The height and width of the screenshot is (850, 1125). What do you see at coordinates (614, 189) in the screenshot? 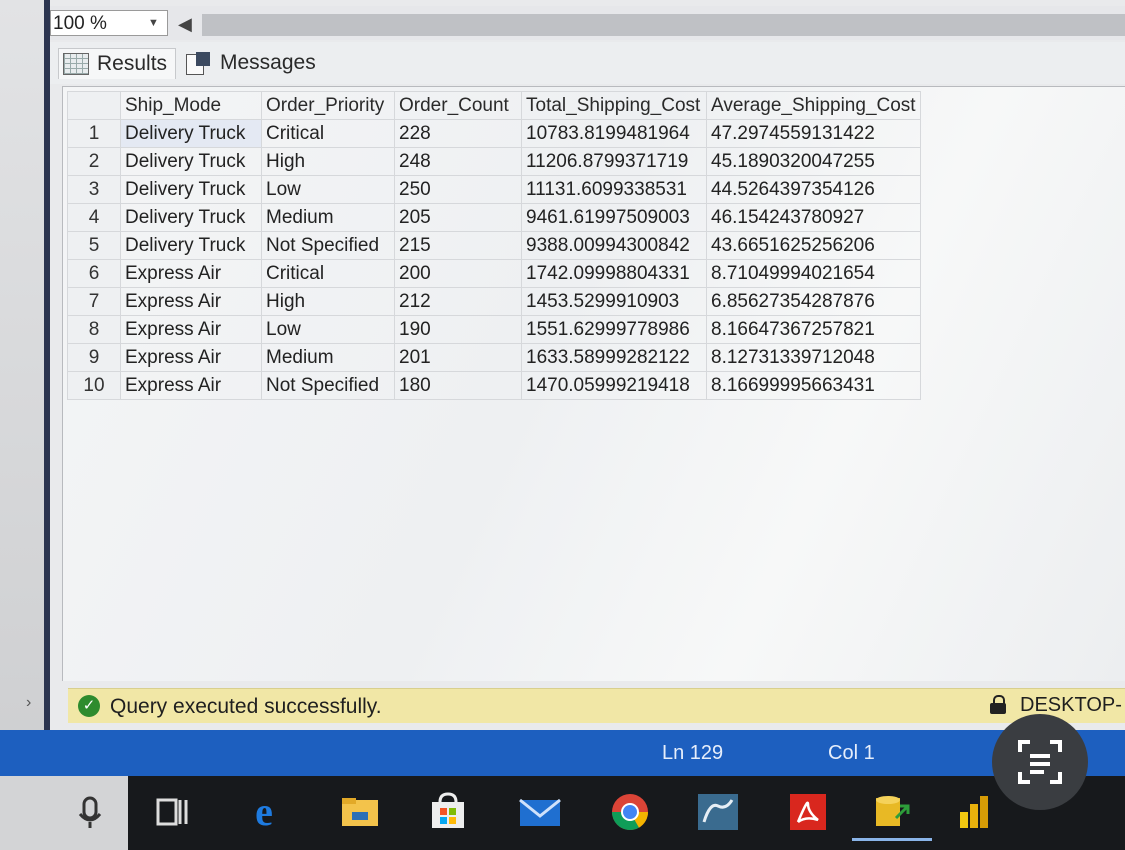
I see `cell-total: 11131.6099338531` at bounding box center [614, 189].